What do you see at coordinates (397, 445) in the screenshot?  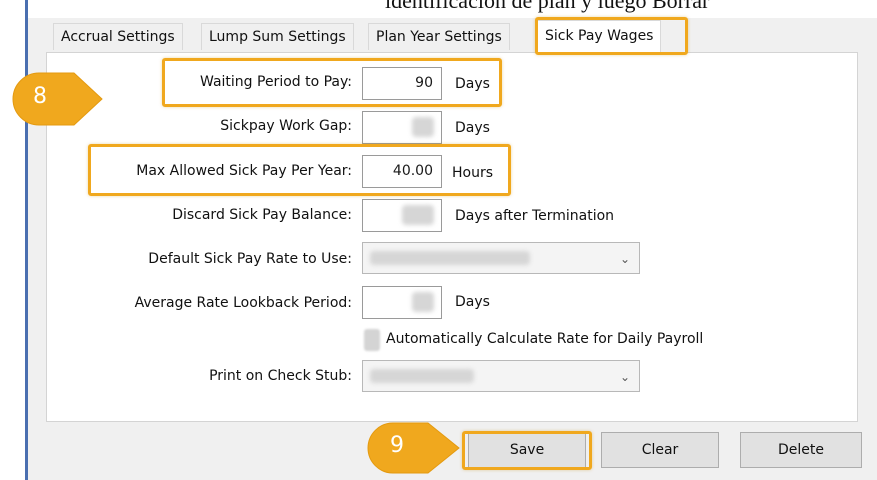 I see `step-9-number: 9` at bounding box center [397, 445].